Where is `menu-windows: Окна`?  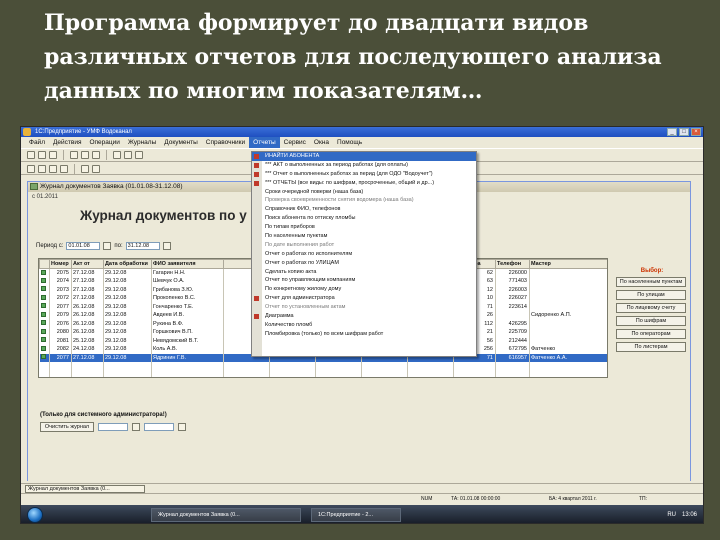 menu-windows: Окна is located at coordinates (321, 142).